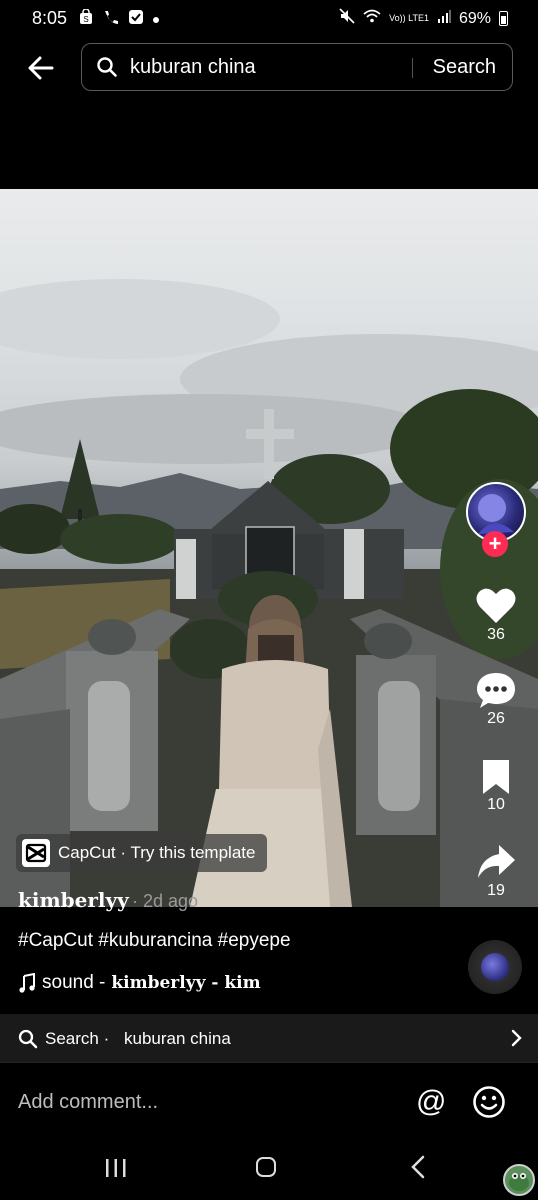 The width and height of the screenshot is (538, 1200). I want to click on comment-bar: Add comment... @, so click(269, 1102).